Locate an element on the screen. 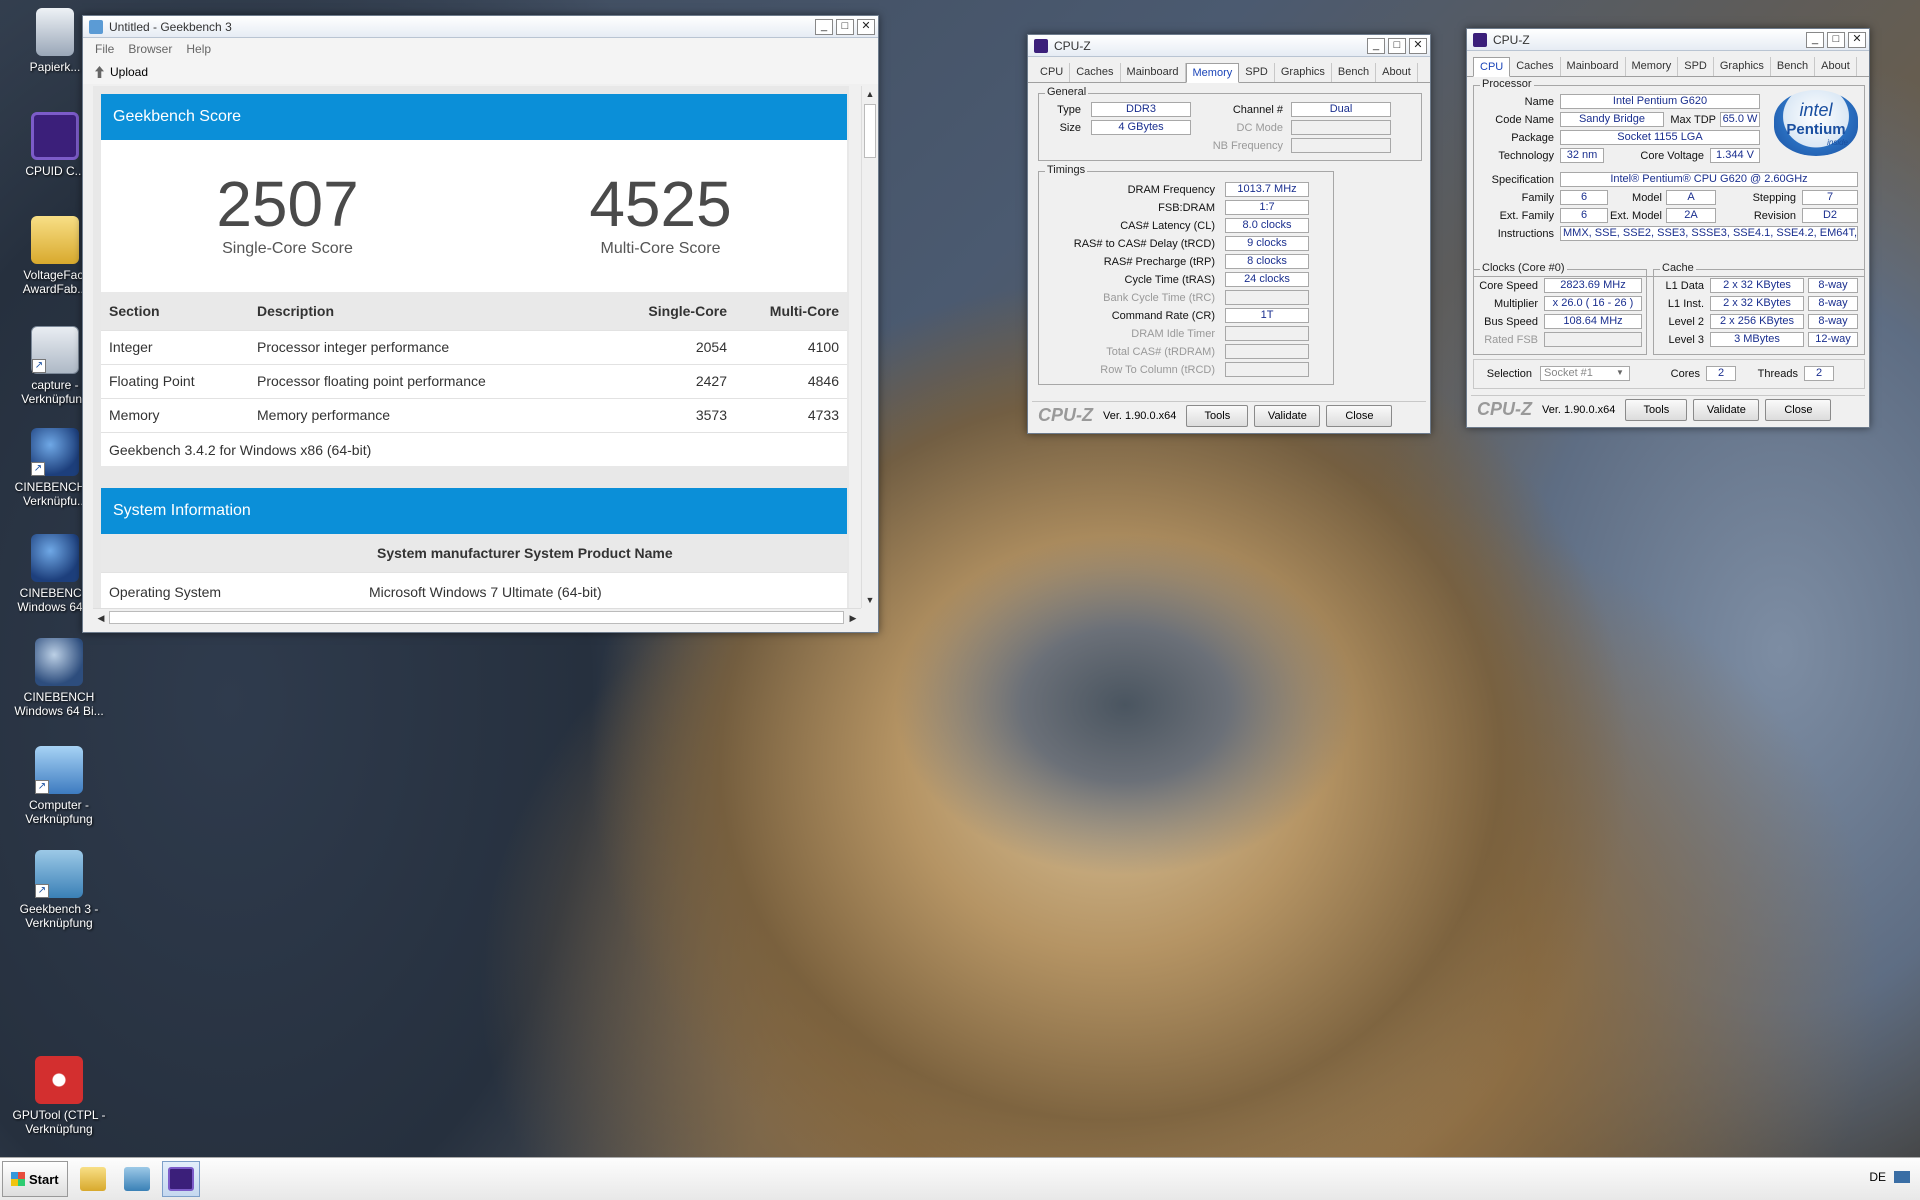 The width and height of the screenshot is (1920, 1200). geekbench-icon: ↗ is located at coordinates (59, 874).